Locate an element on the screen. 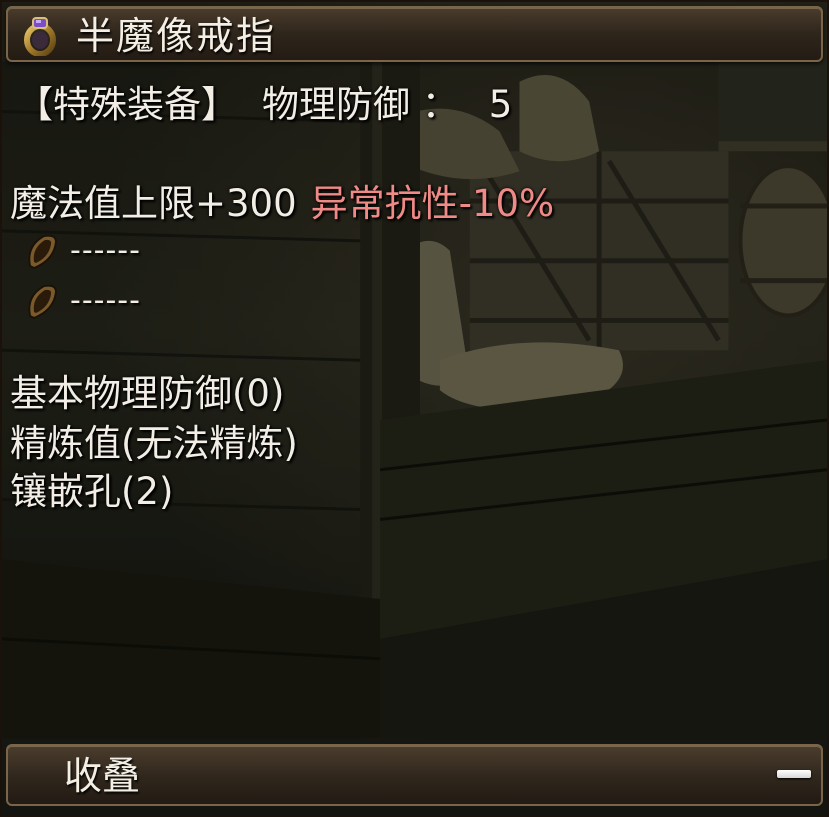 The image size is (829, 817). refine-line: 精炼值(无法精炼) is located at coordinates (154, 443).